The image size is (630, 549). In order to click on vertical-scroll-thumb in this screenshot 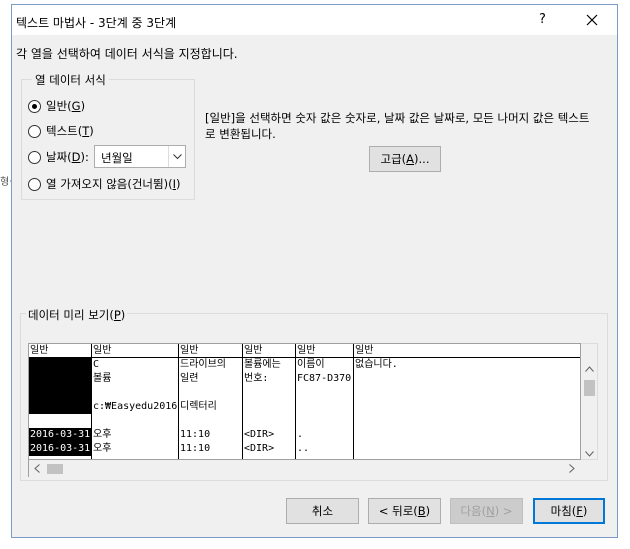, I will do `click(589, 388)`.